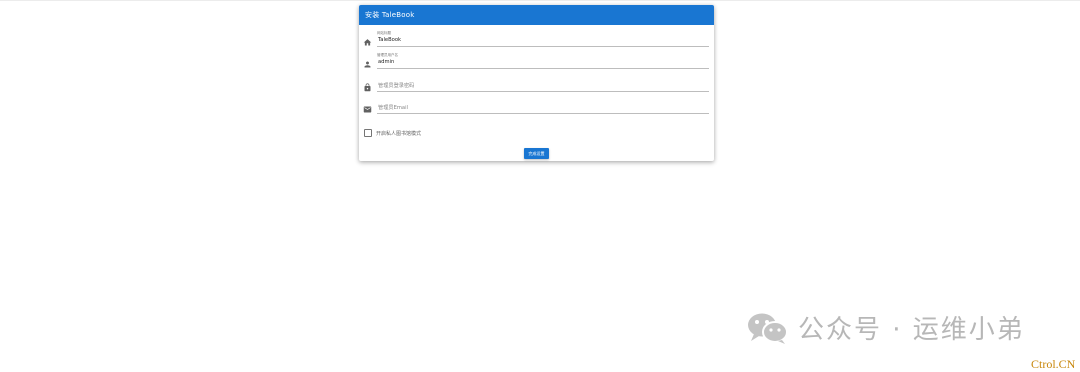 The image size is (1080, 372). What do you see at coordinates (390, 15) in the screenshot?
I see `card-title: 安装 TaleBook` at bounding box center [390, 15].